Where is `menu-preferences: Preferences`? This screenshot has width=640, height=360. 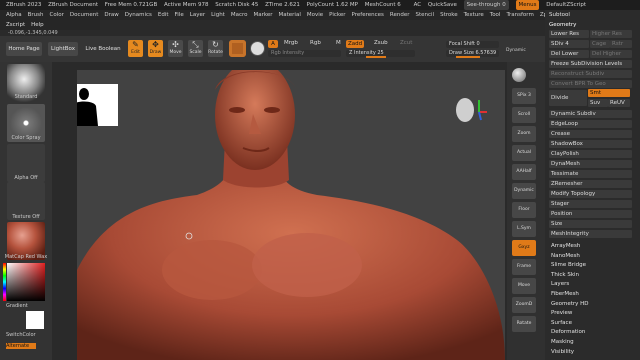 menu-preferences: Preferences is located at coordinates (368, 15).